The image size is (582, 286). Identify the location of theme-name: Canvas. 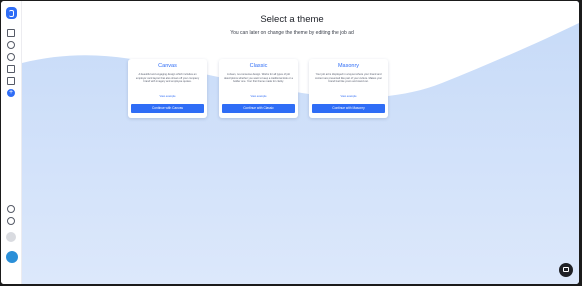
(167, 66).